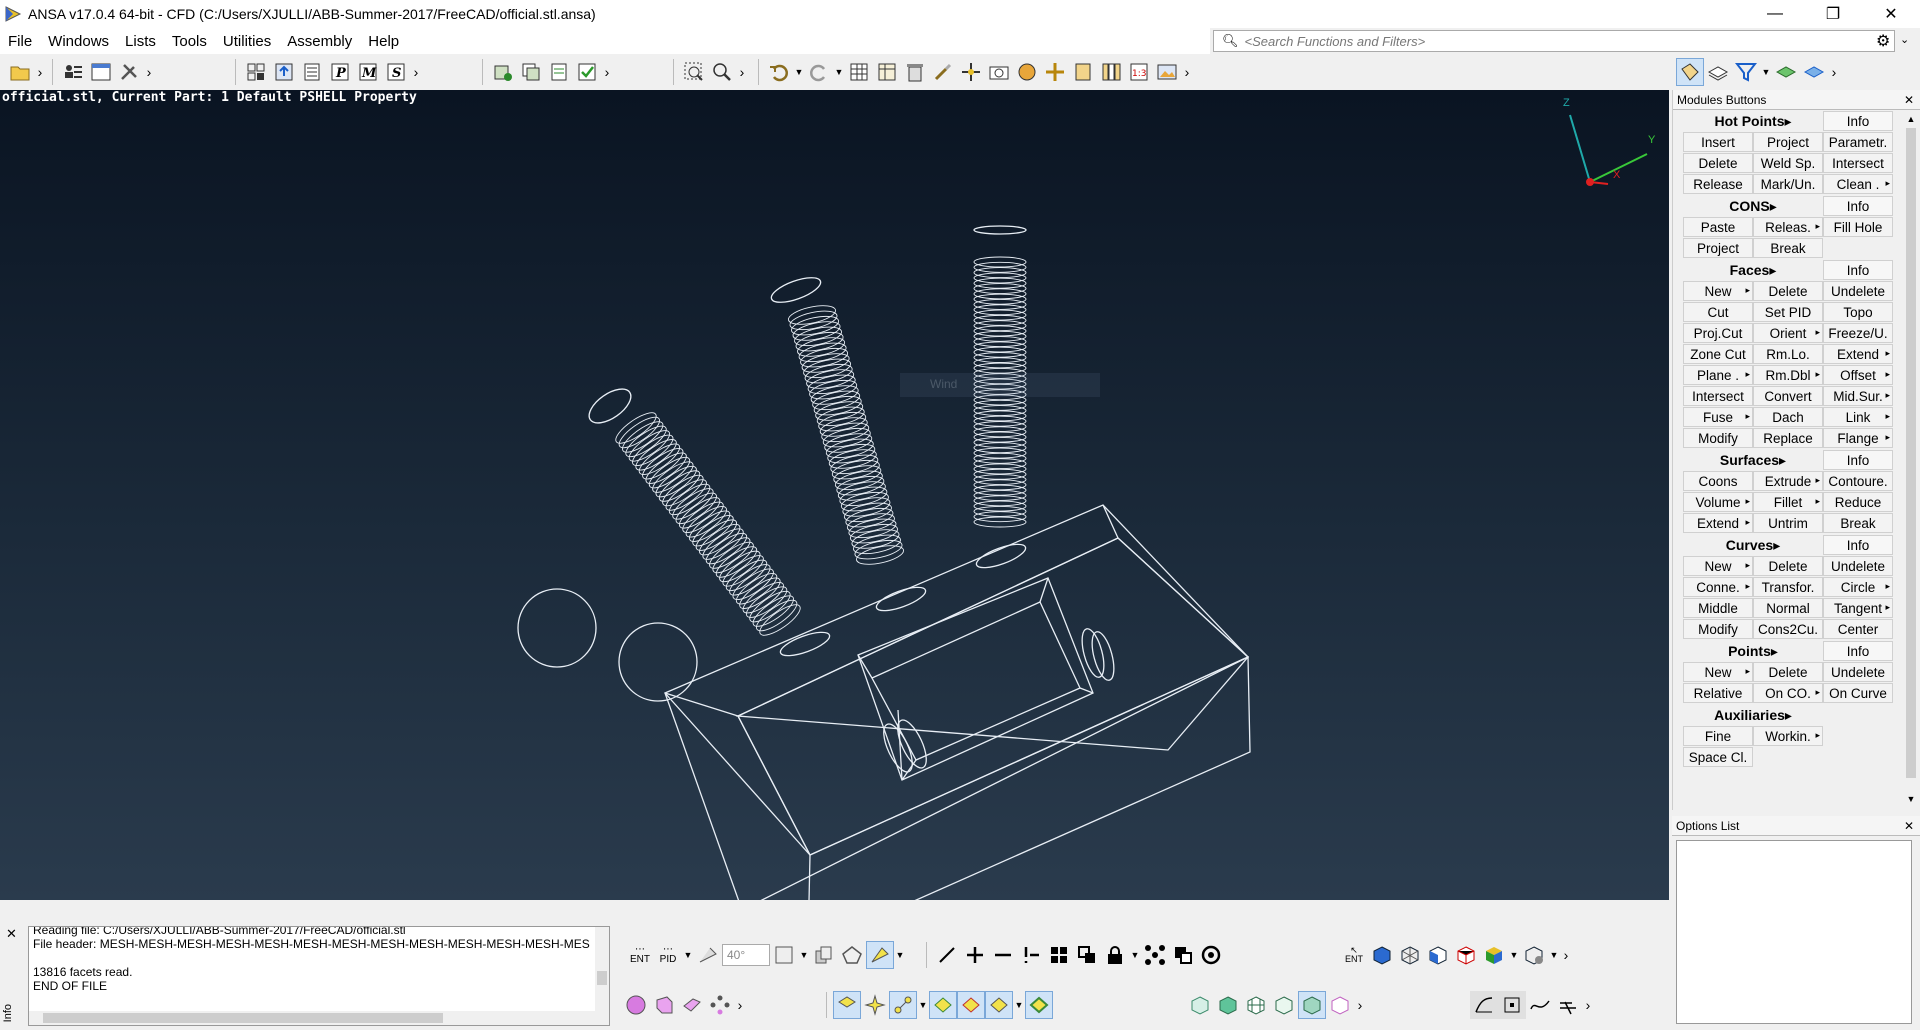  What do you see at coordinates (847, 1005) in the screenshot?
I see `yellow-select-icon` at bounding box center [847, 1005].